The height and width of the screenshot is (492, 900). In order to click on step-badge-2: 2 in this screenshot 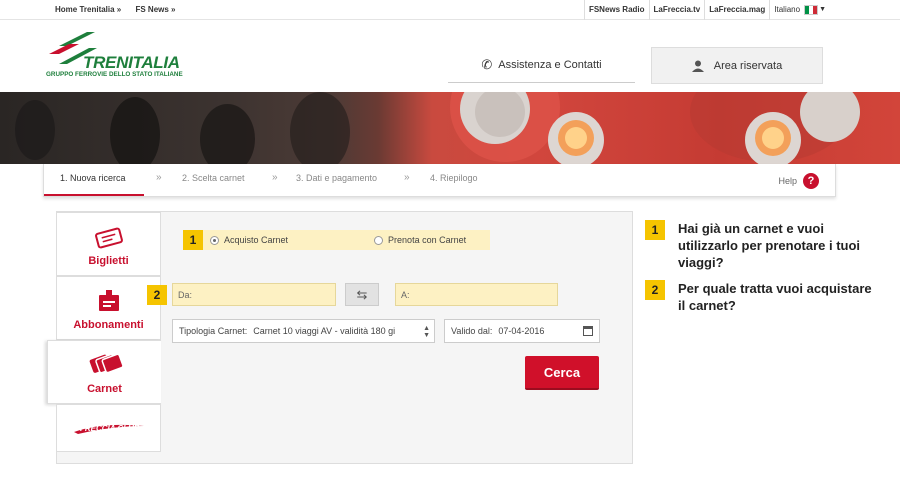, I will do `click(157, 295)`.